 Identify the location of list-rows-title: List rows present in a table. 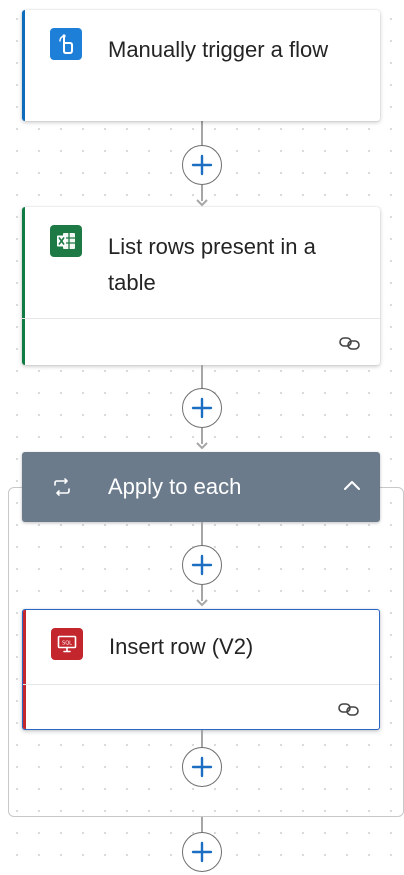
(212, 264).